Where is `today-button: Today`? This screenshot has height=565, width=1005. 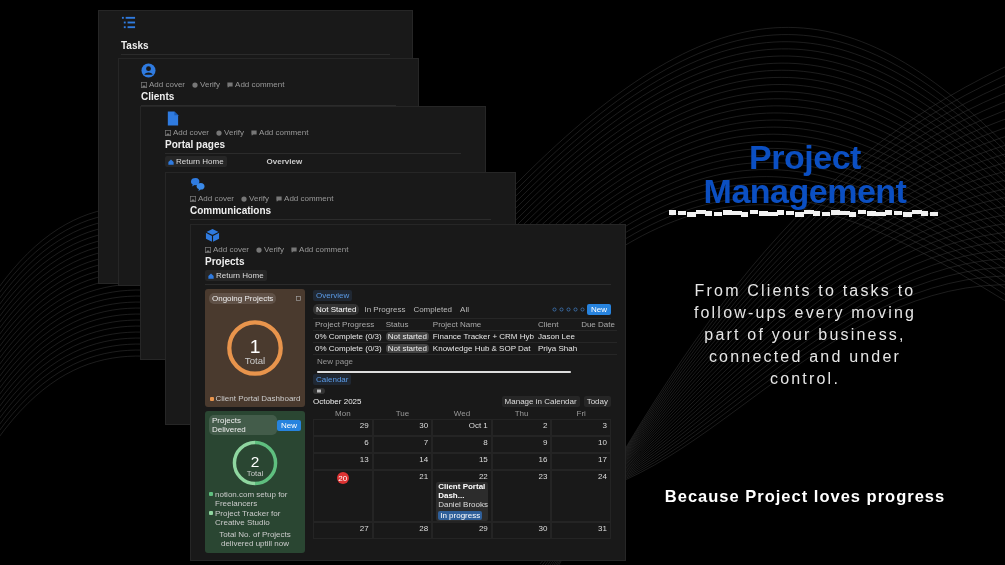
today-button: Today is located at coordinates (597, 401).